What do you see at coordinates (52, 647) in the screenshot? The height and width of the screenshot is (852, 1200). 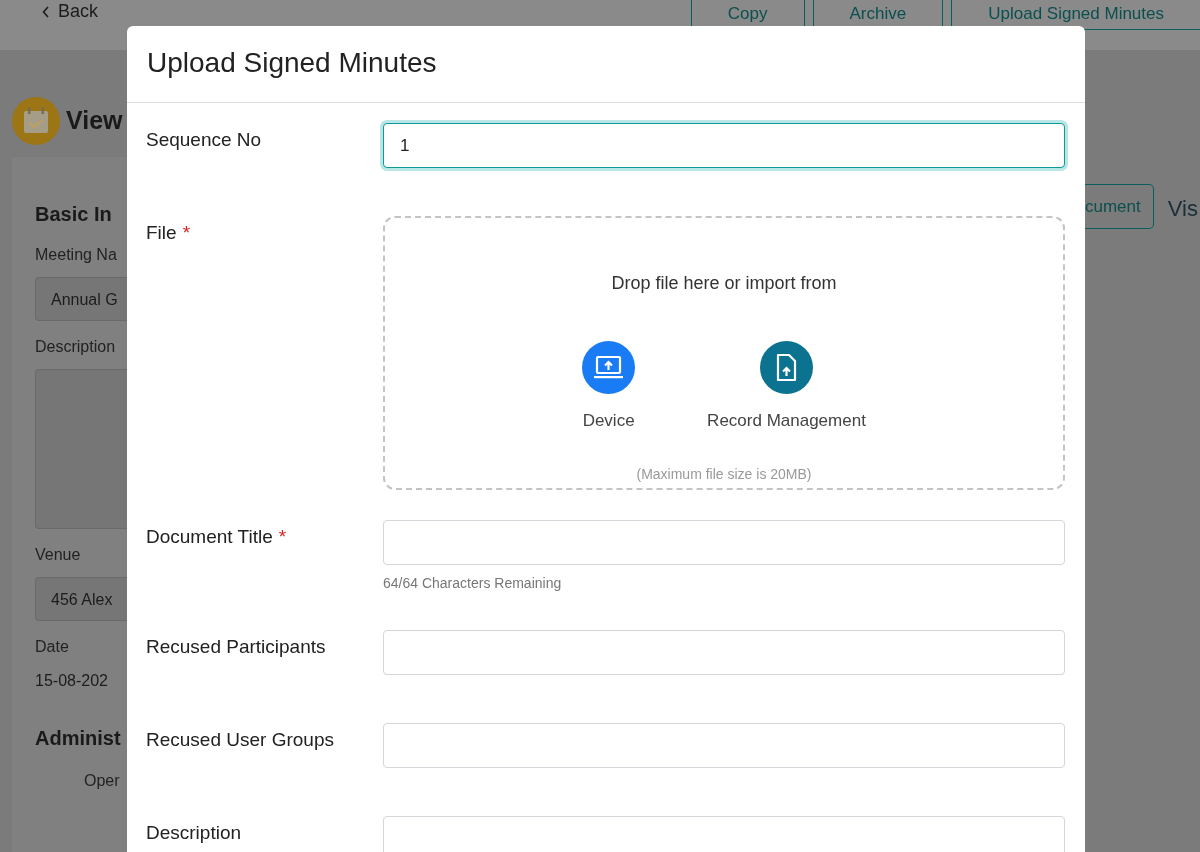 I see `field-label: Date` at bounding box center [52, 647].